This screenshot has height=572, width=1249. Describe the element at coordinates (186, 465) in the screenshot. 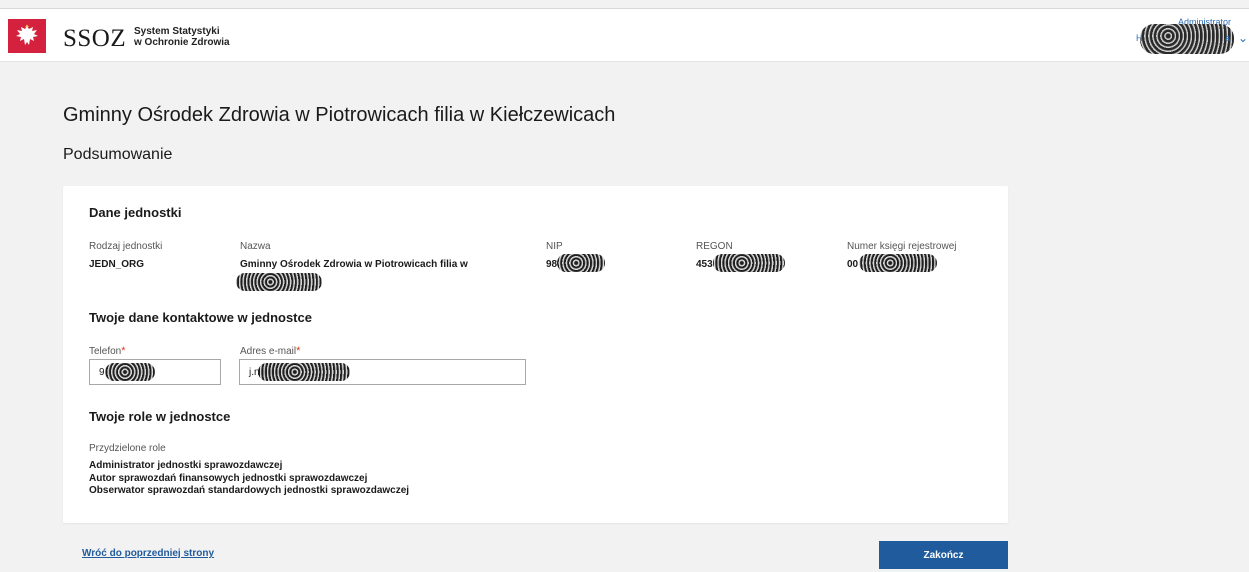

I see `role-item: Administrator jednostki sprawozdawczej` at that location.